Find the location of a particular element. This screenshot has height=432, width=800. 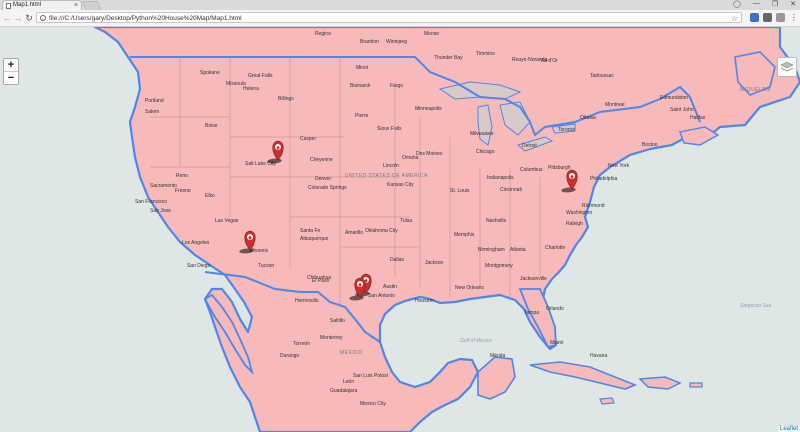

reload-button: ↻ is located at coordinates (29, 18).